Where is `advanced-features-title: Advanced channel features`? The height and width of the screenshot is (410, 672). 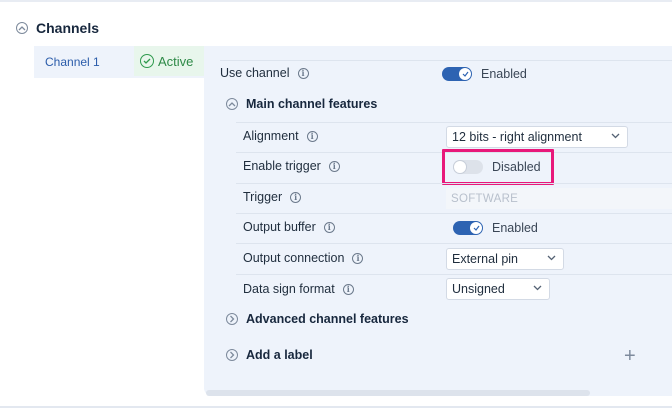
advanced-features-title: Advanced channel features is located at coordinates (327, 319).